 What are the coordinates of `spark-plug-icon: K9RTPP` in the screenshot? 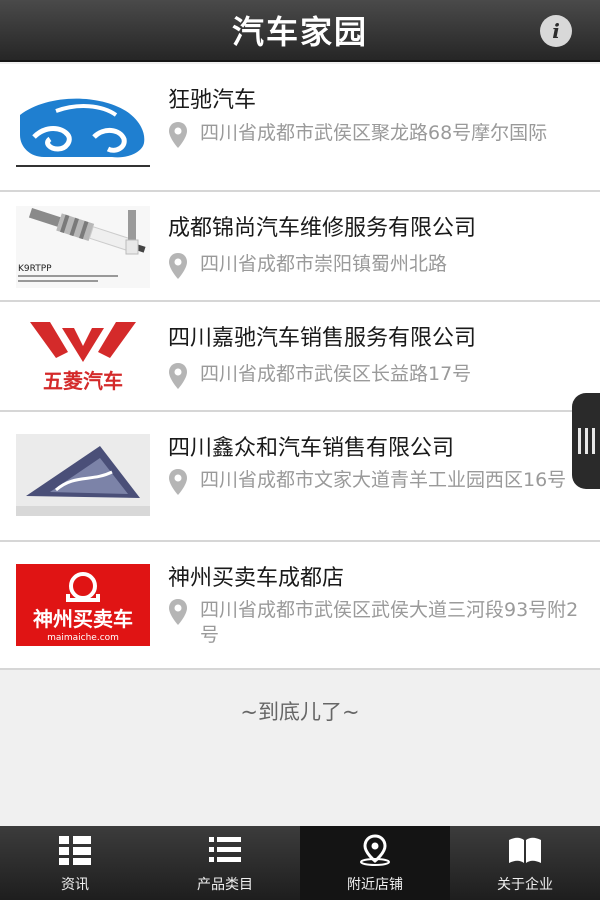 It's located at (83, 247).